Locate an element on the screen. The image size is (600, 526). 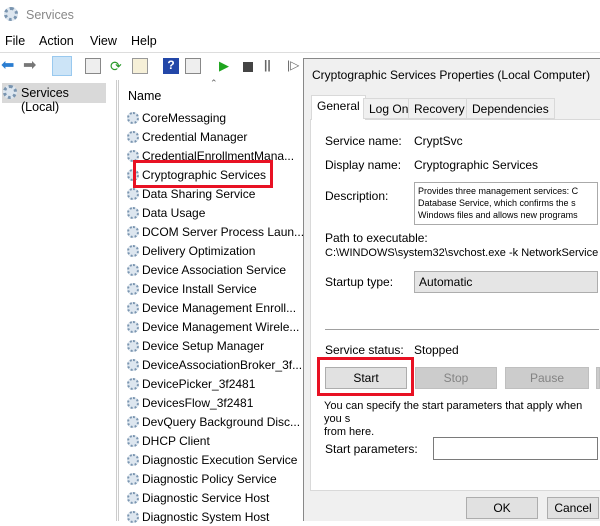
sort-ascending-icon: ⌃ is located at coordinates (214, 83).